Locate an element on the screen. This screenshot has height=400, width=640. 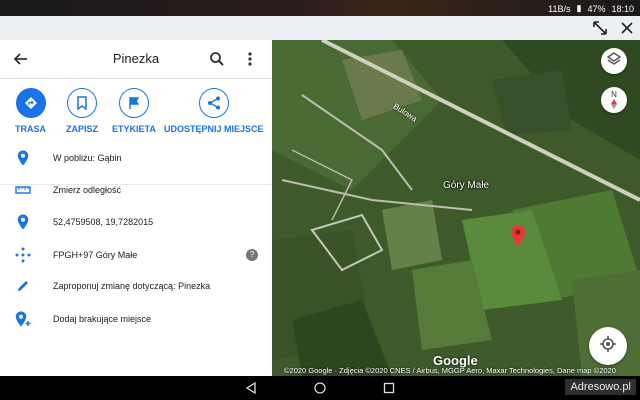
pencil-icon is located at coordinates (23, 286).